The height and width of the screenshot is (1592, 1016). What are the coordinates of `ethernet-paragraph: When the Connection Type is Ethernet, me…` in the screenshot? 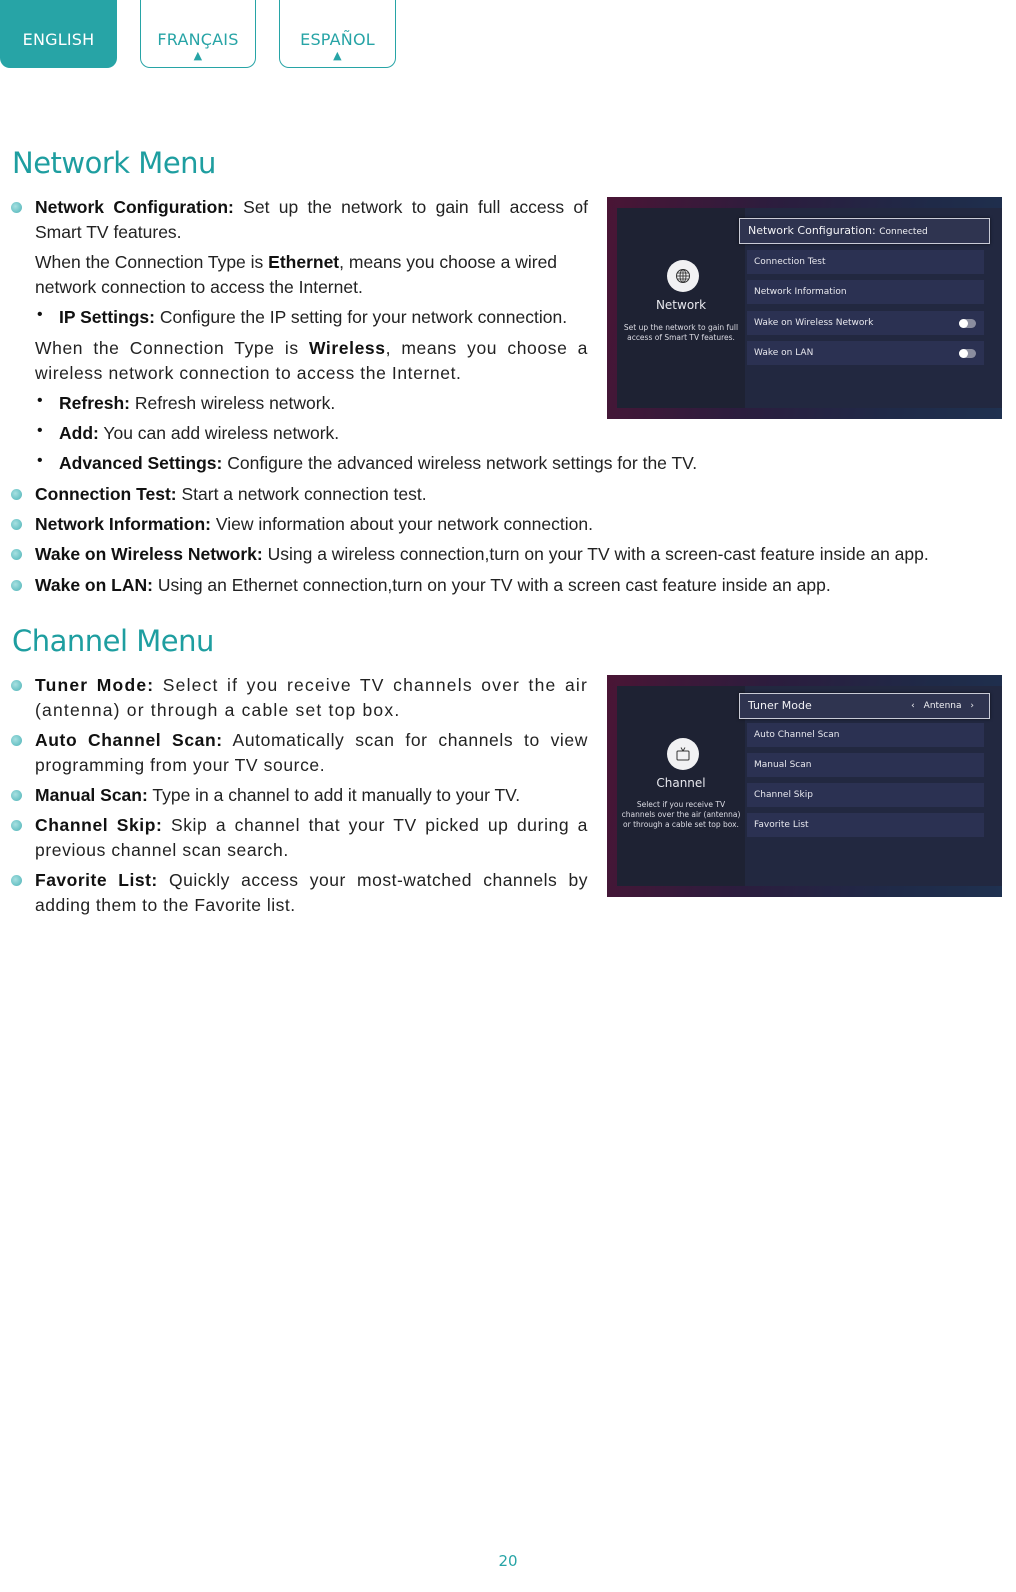 It's located at (296, 274).